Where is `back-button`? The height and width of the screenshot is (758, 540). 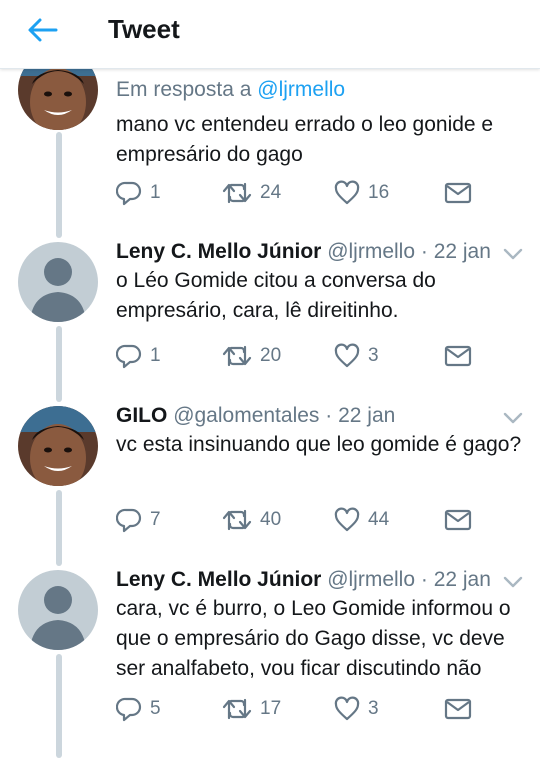
back-button is located at coordinates (42, 30).